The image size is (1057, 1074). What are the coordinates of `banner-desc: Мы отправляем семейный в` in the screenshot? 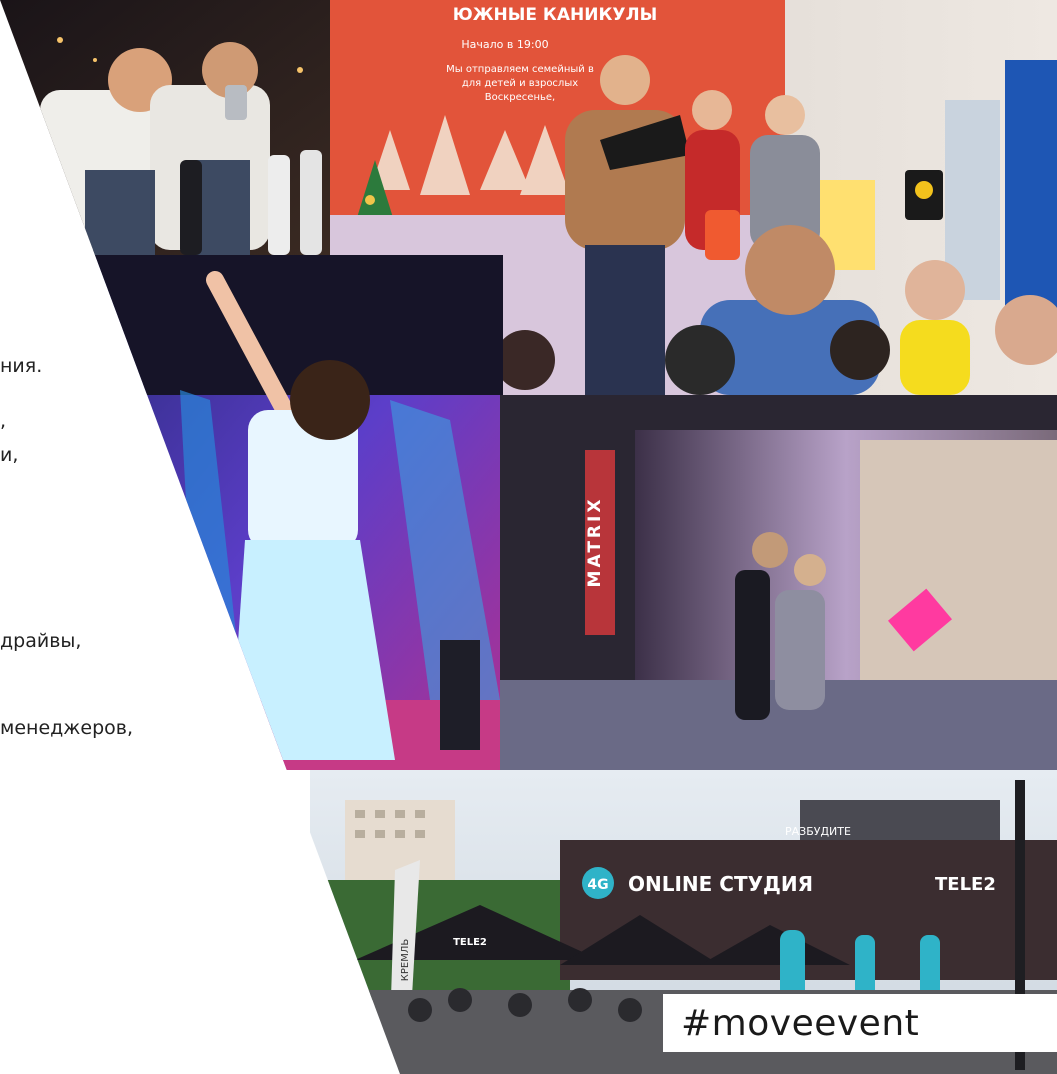 It's located at (520, 69).